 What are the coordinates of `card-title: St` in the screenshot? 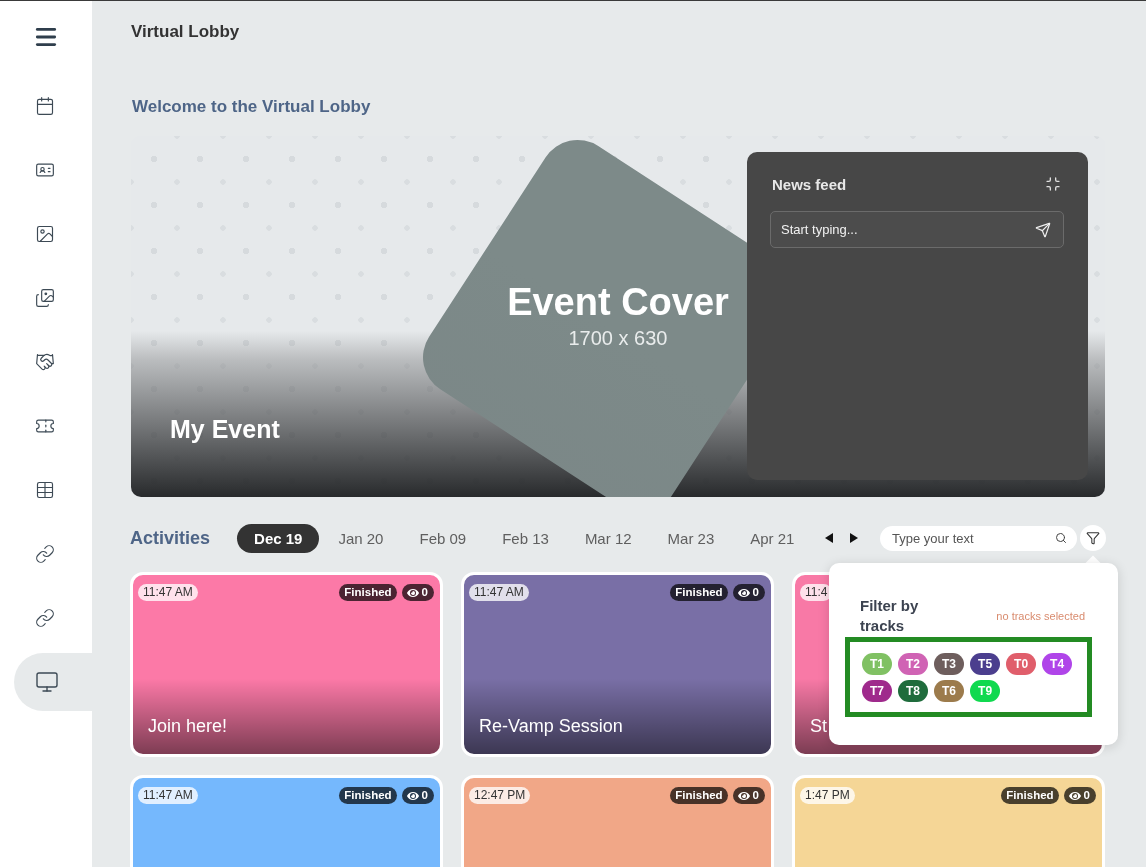 It's located at (818, 726).